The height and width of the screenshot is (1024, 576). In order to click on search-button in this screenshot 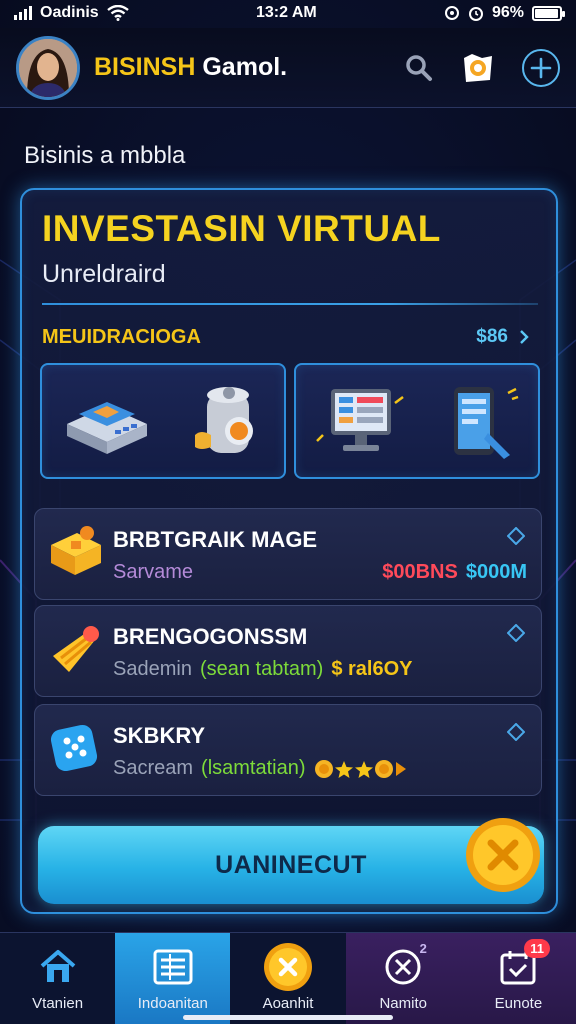, I will do `click(419, 68)`.